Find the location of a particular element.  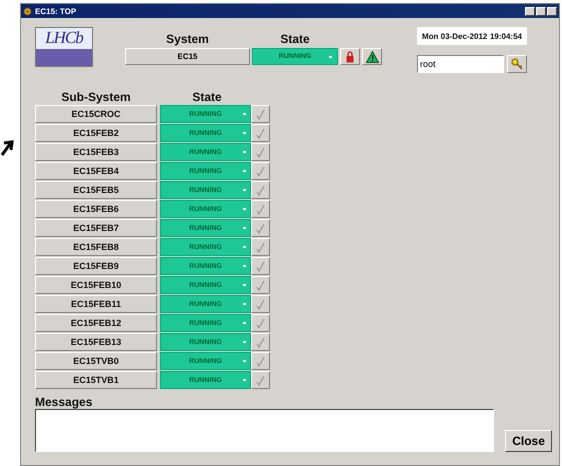

subsystem-button: EC15FEB12 is located at coordinates (96, 323).